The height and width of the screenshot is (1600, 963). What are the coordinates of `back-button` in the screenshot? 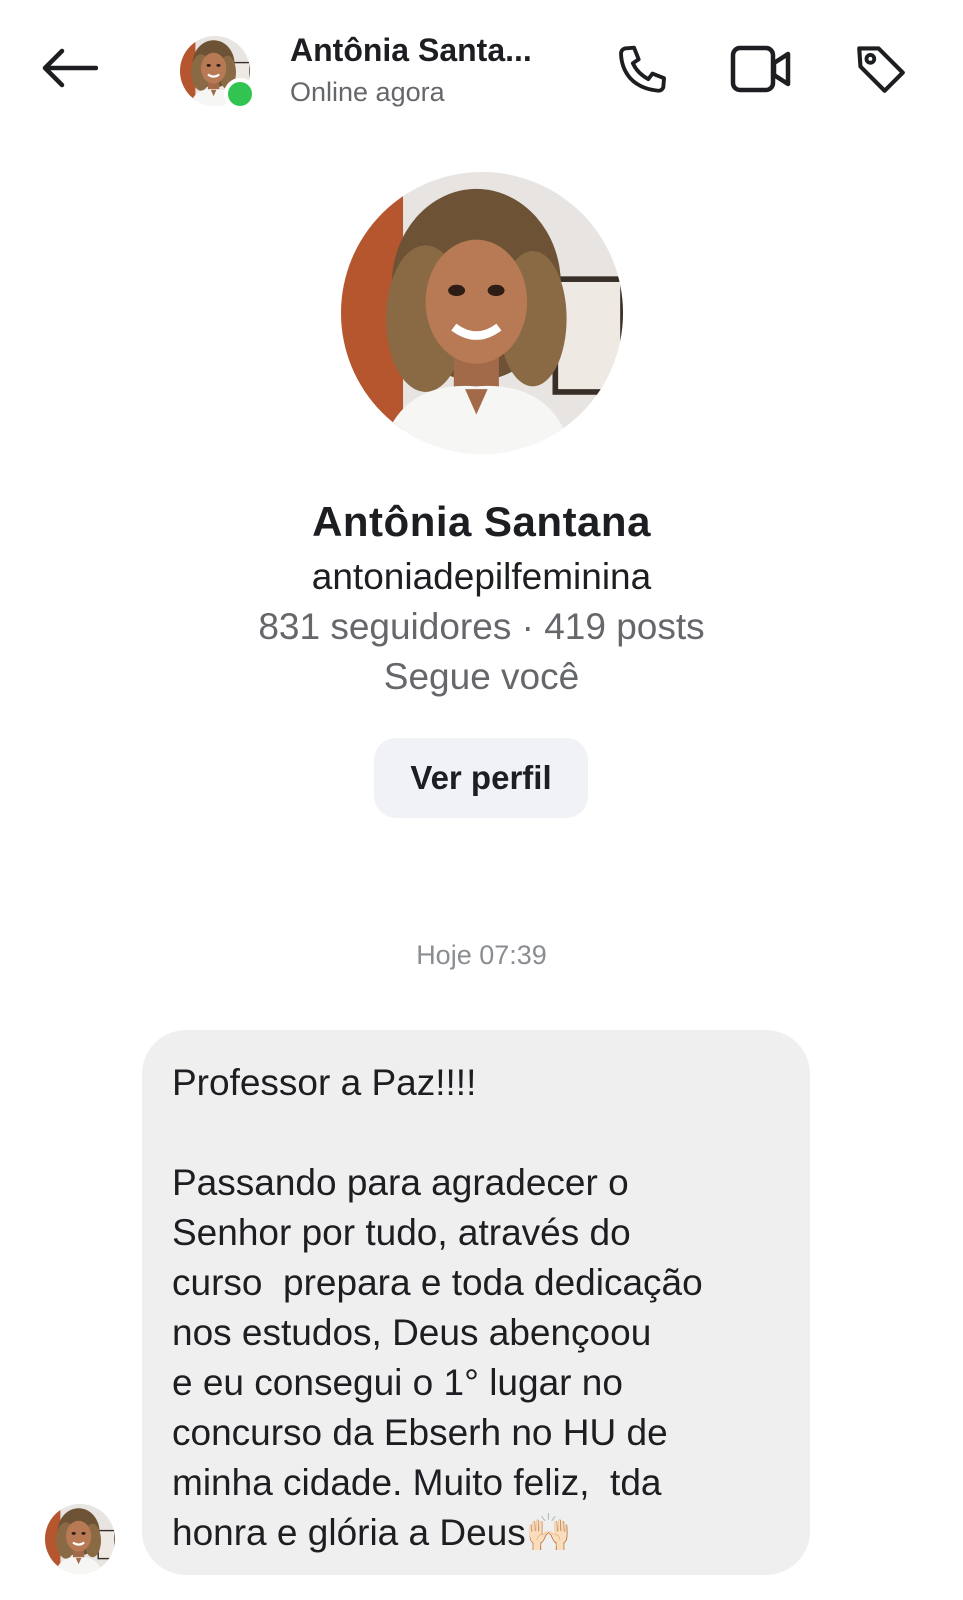 It's located at (69, 70).